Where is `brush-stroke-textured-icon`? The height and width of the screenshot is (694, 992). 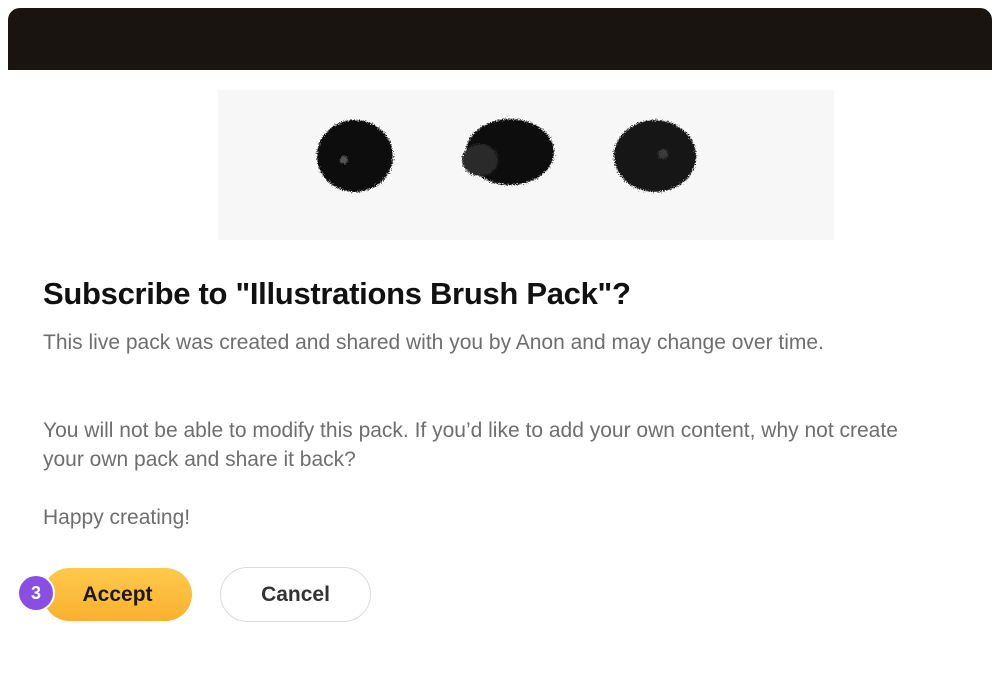
brush-stroke-textured-icon is located at coordinates (655, 156).